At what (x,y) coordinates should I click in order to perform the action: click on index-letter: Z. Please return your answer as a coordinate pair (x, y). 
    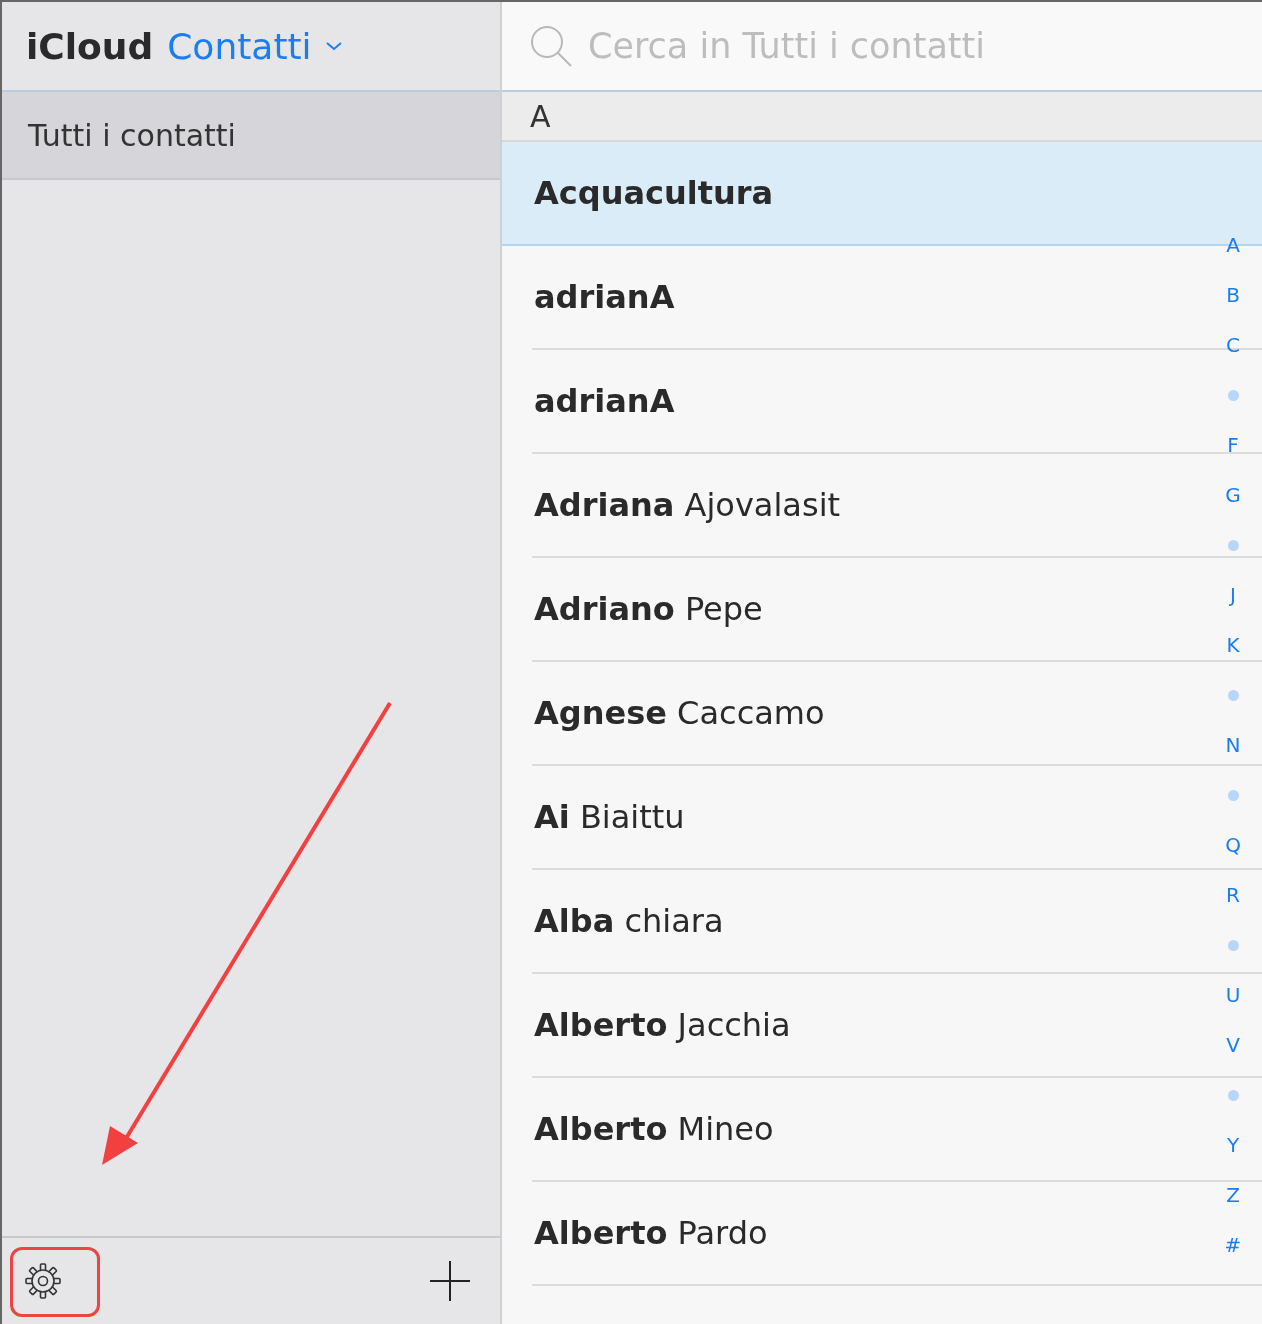
    Looking at the image, I should click on (1233, 1195).